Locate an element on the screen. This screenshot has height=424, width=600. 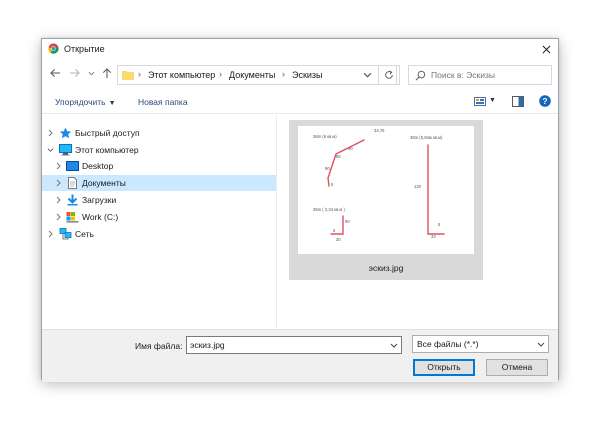
filename-input: эскиз.jpg is located at coordinates (294, 345).